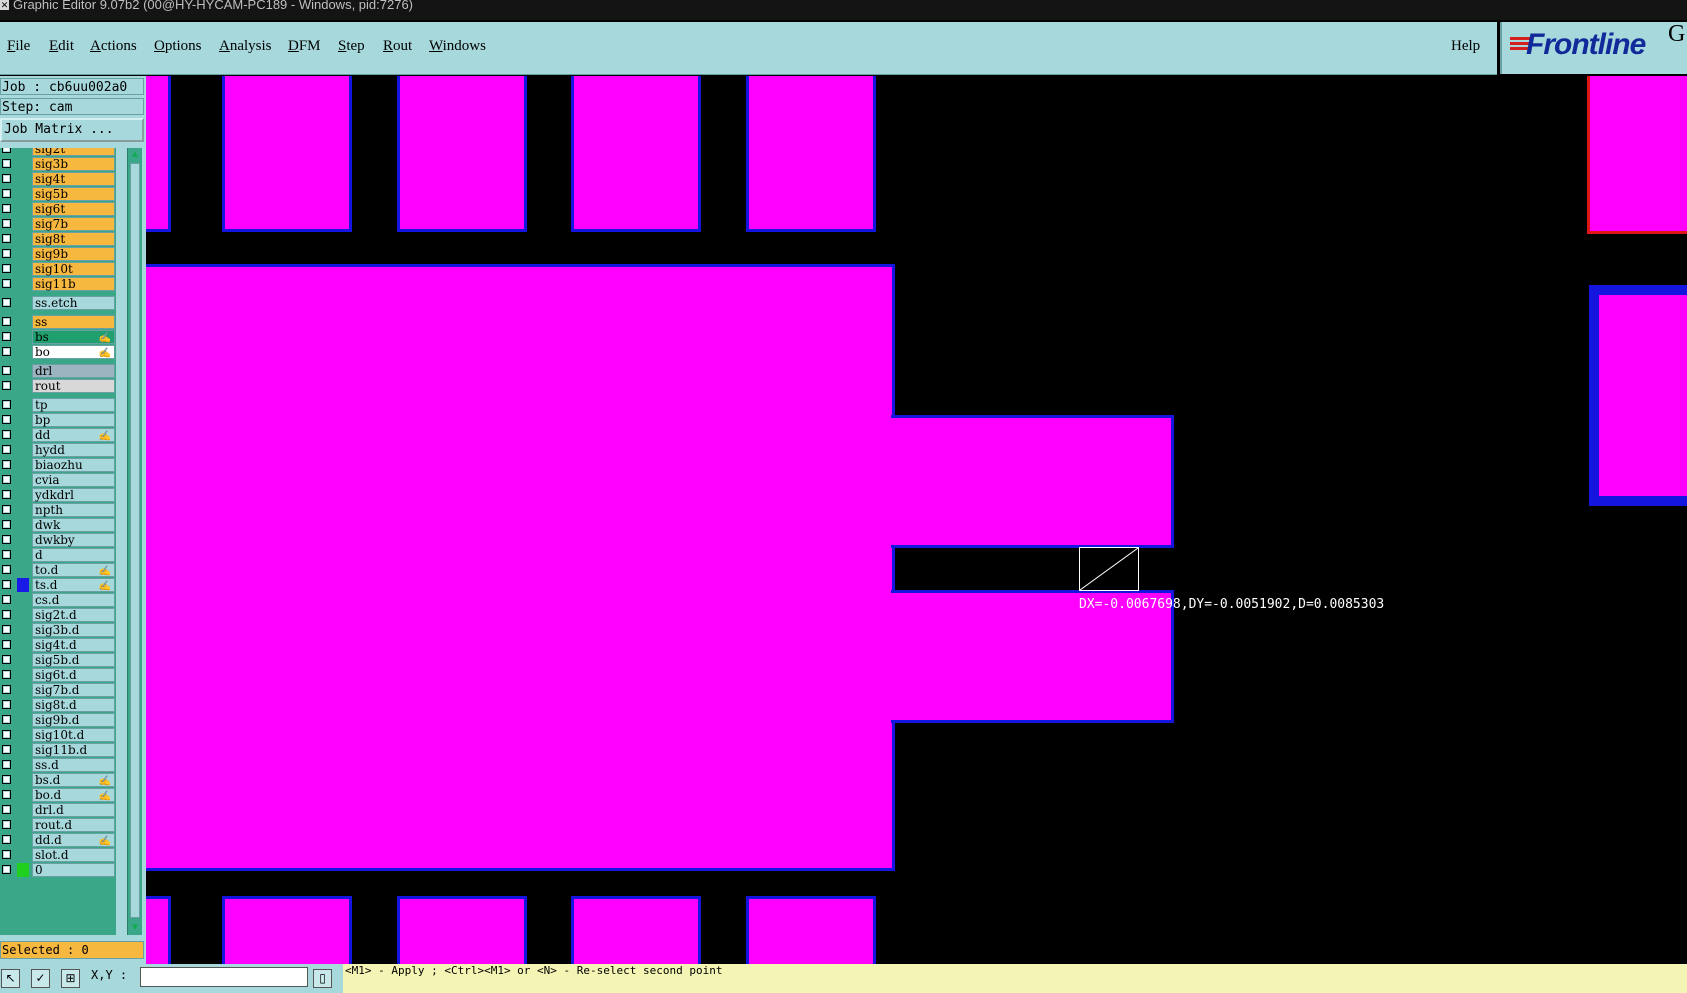 The width and height of the screenshot is (1687, 993). What do you see at coordinates (73, 735) in the screenshot?
I see `layer-name: sig10t.d` at bounding box center [73, 735].